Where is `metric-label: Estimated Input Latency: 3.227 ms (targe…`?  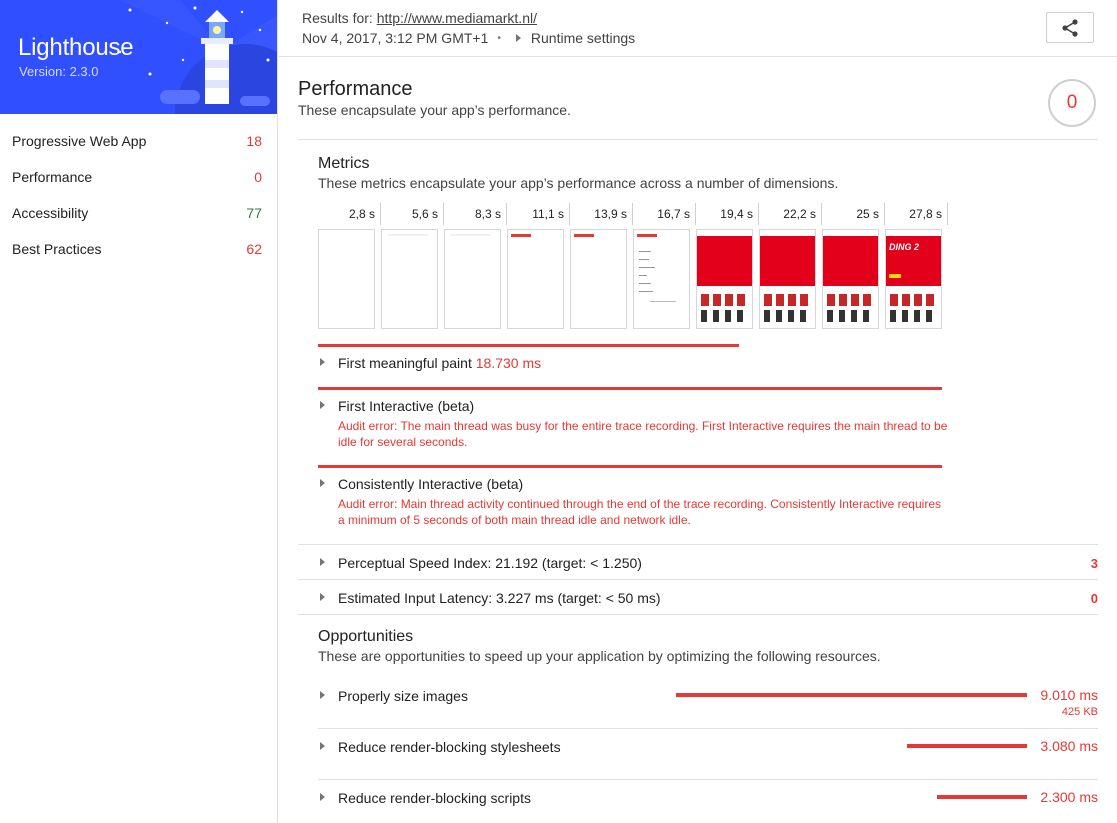 metric-label: Estimated Input Latency: 3.227 ms (targe… is located at coordinates (499, 598).